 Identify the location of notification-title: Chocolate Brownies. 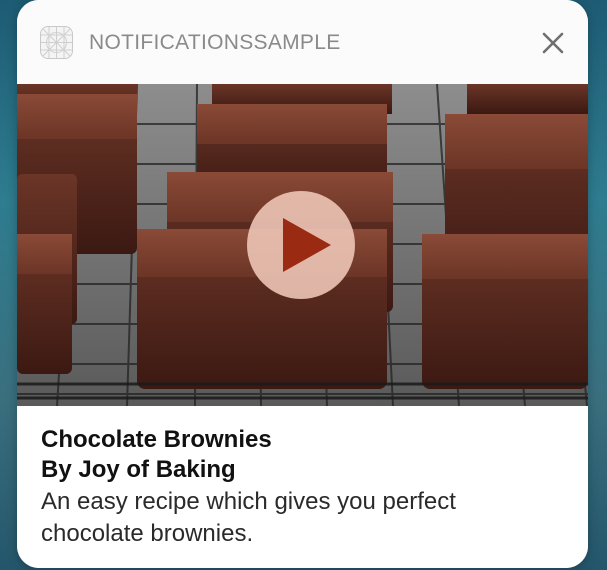
(156, 439).